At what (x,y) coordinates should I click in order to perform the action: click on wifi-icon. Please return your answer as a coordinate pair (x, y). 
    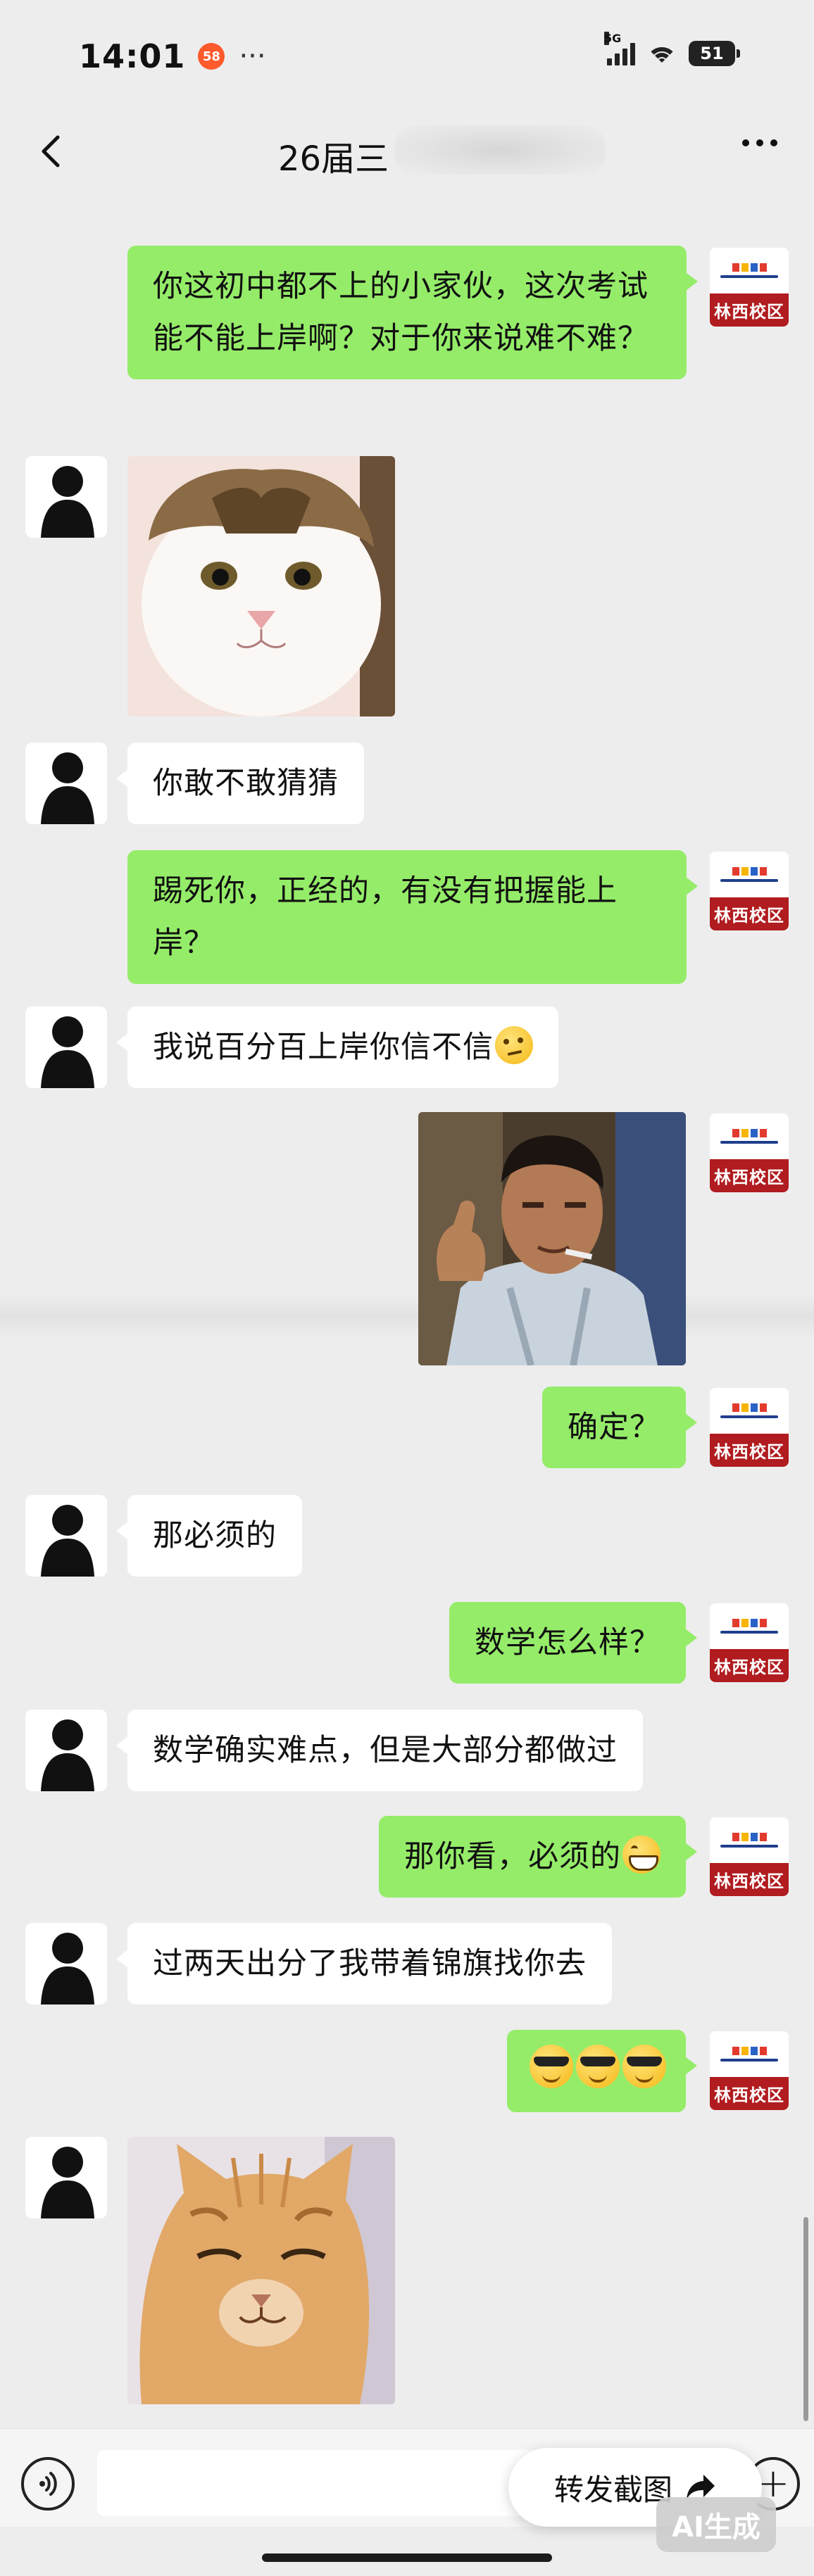
    Looking at the image, I should click on (662, 53).